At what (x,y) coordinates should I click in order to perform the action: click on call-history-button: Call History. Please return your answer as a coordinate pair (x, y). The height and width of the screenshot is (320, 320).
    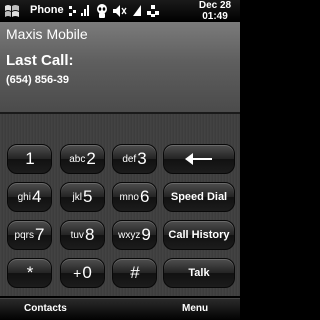
    Looking at the image, I should click on (199, 235).